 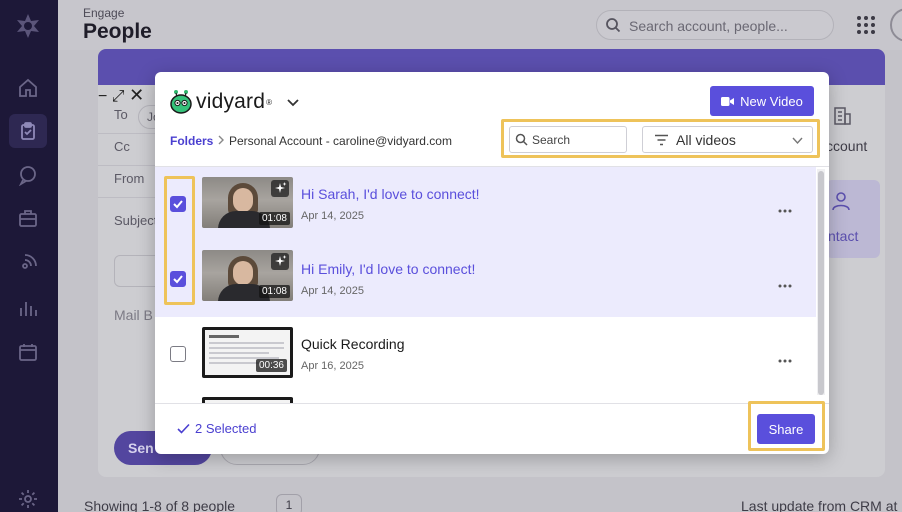 What do you see at coordinates (332, 366) in the screenshot?
I see `video-date: Apr 16, 2025` at bounding box center [332, 366].